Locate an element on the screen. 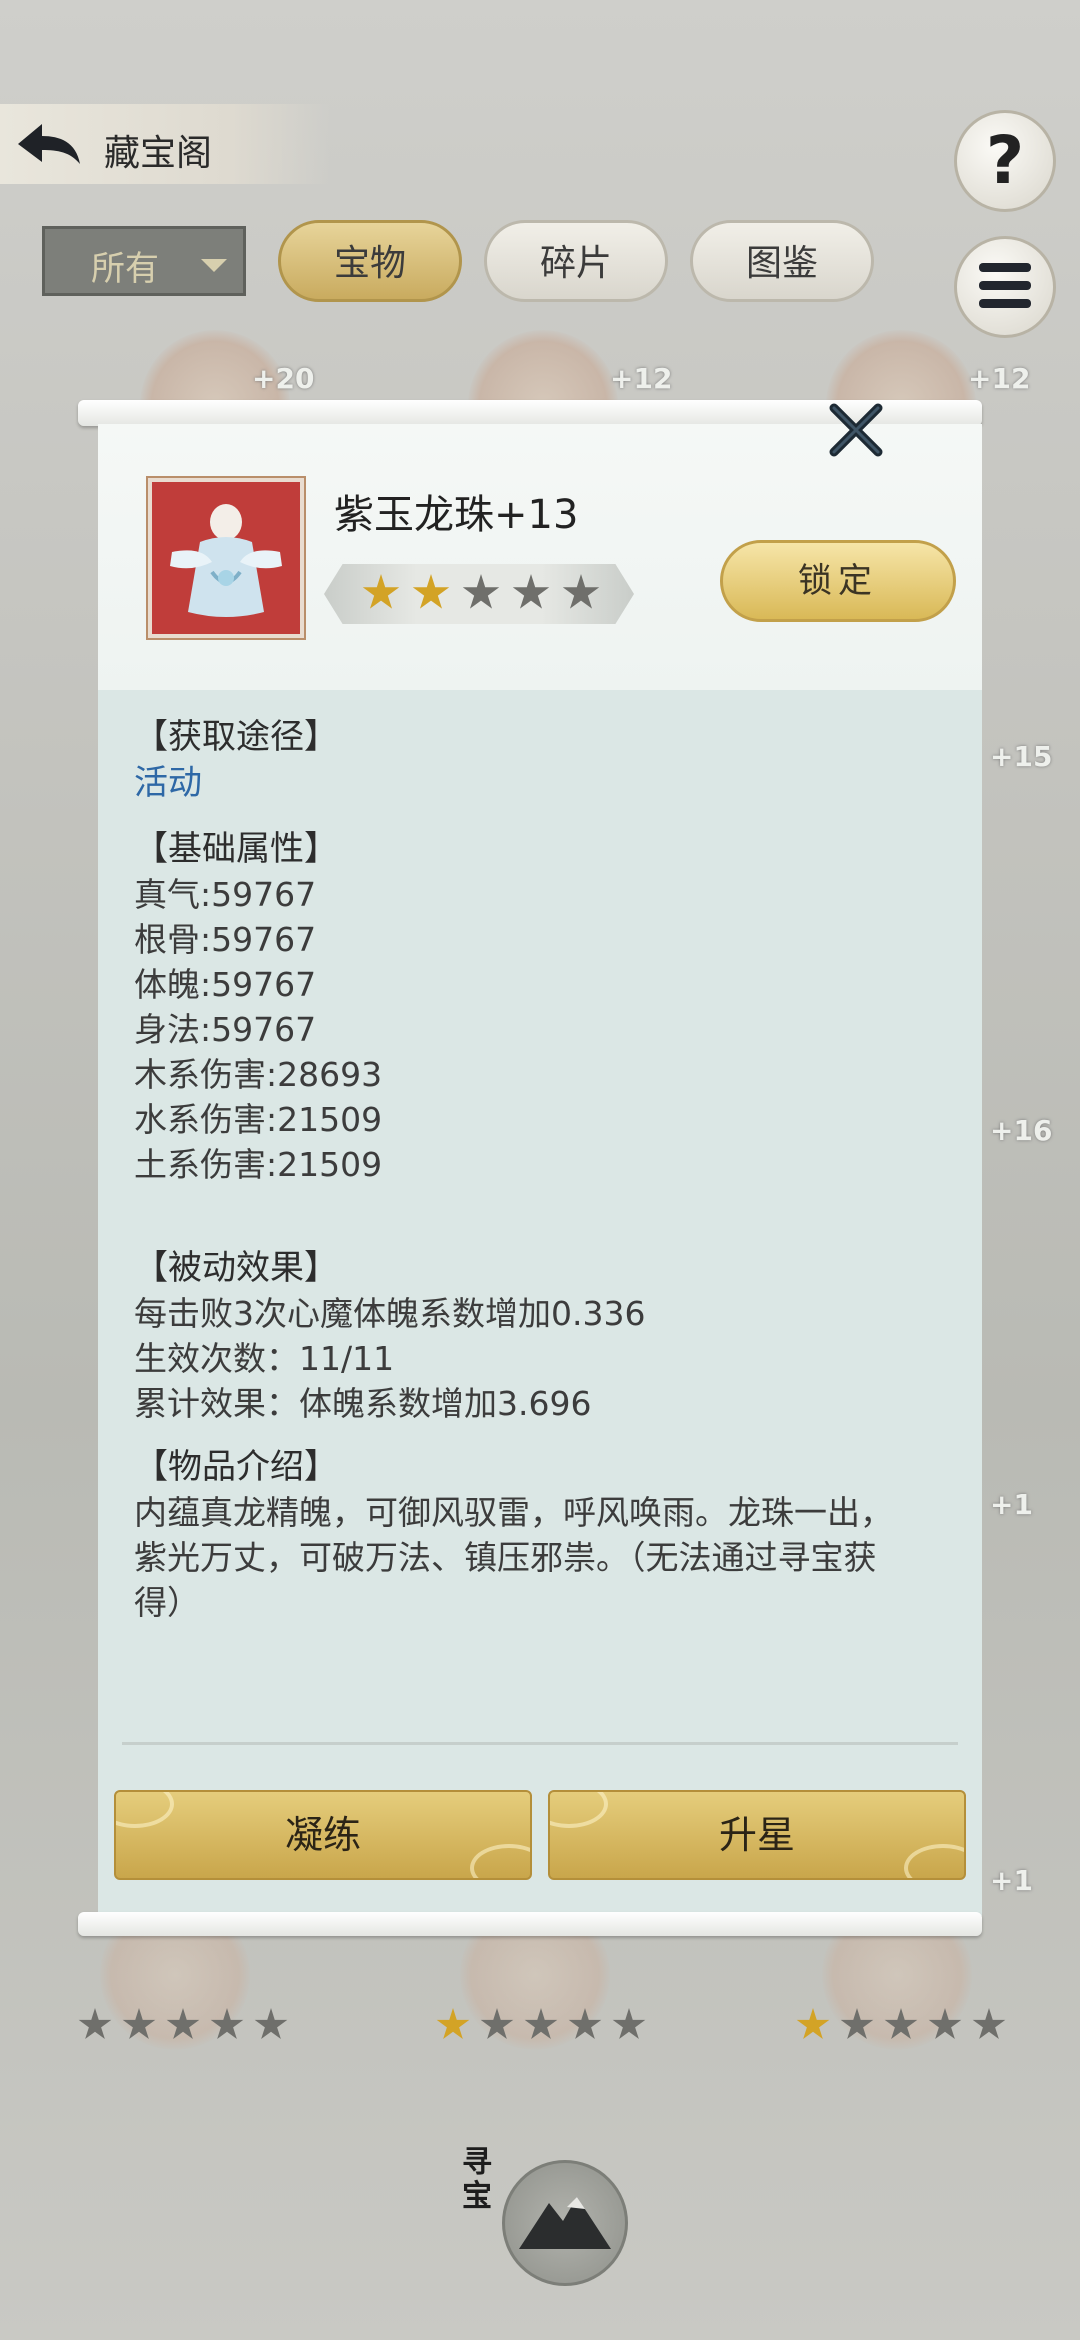 This screenshot has height=2340, width=1080. level-badge: +15 is located at coordinates (1021, 756).